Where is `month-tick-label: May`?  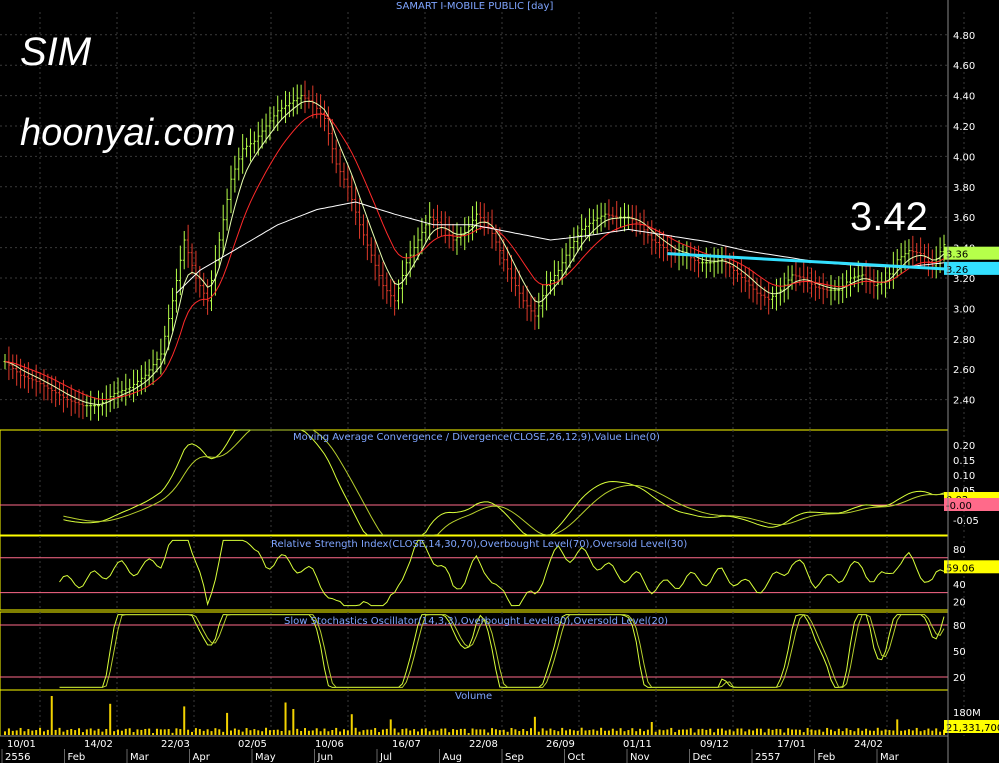 month-tick-label: May is located at coordinates (265, 757).